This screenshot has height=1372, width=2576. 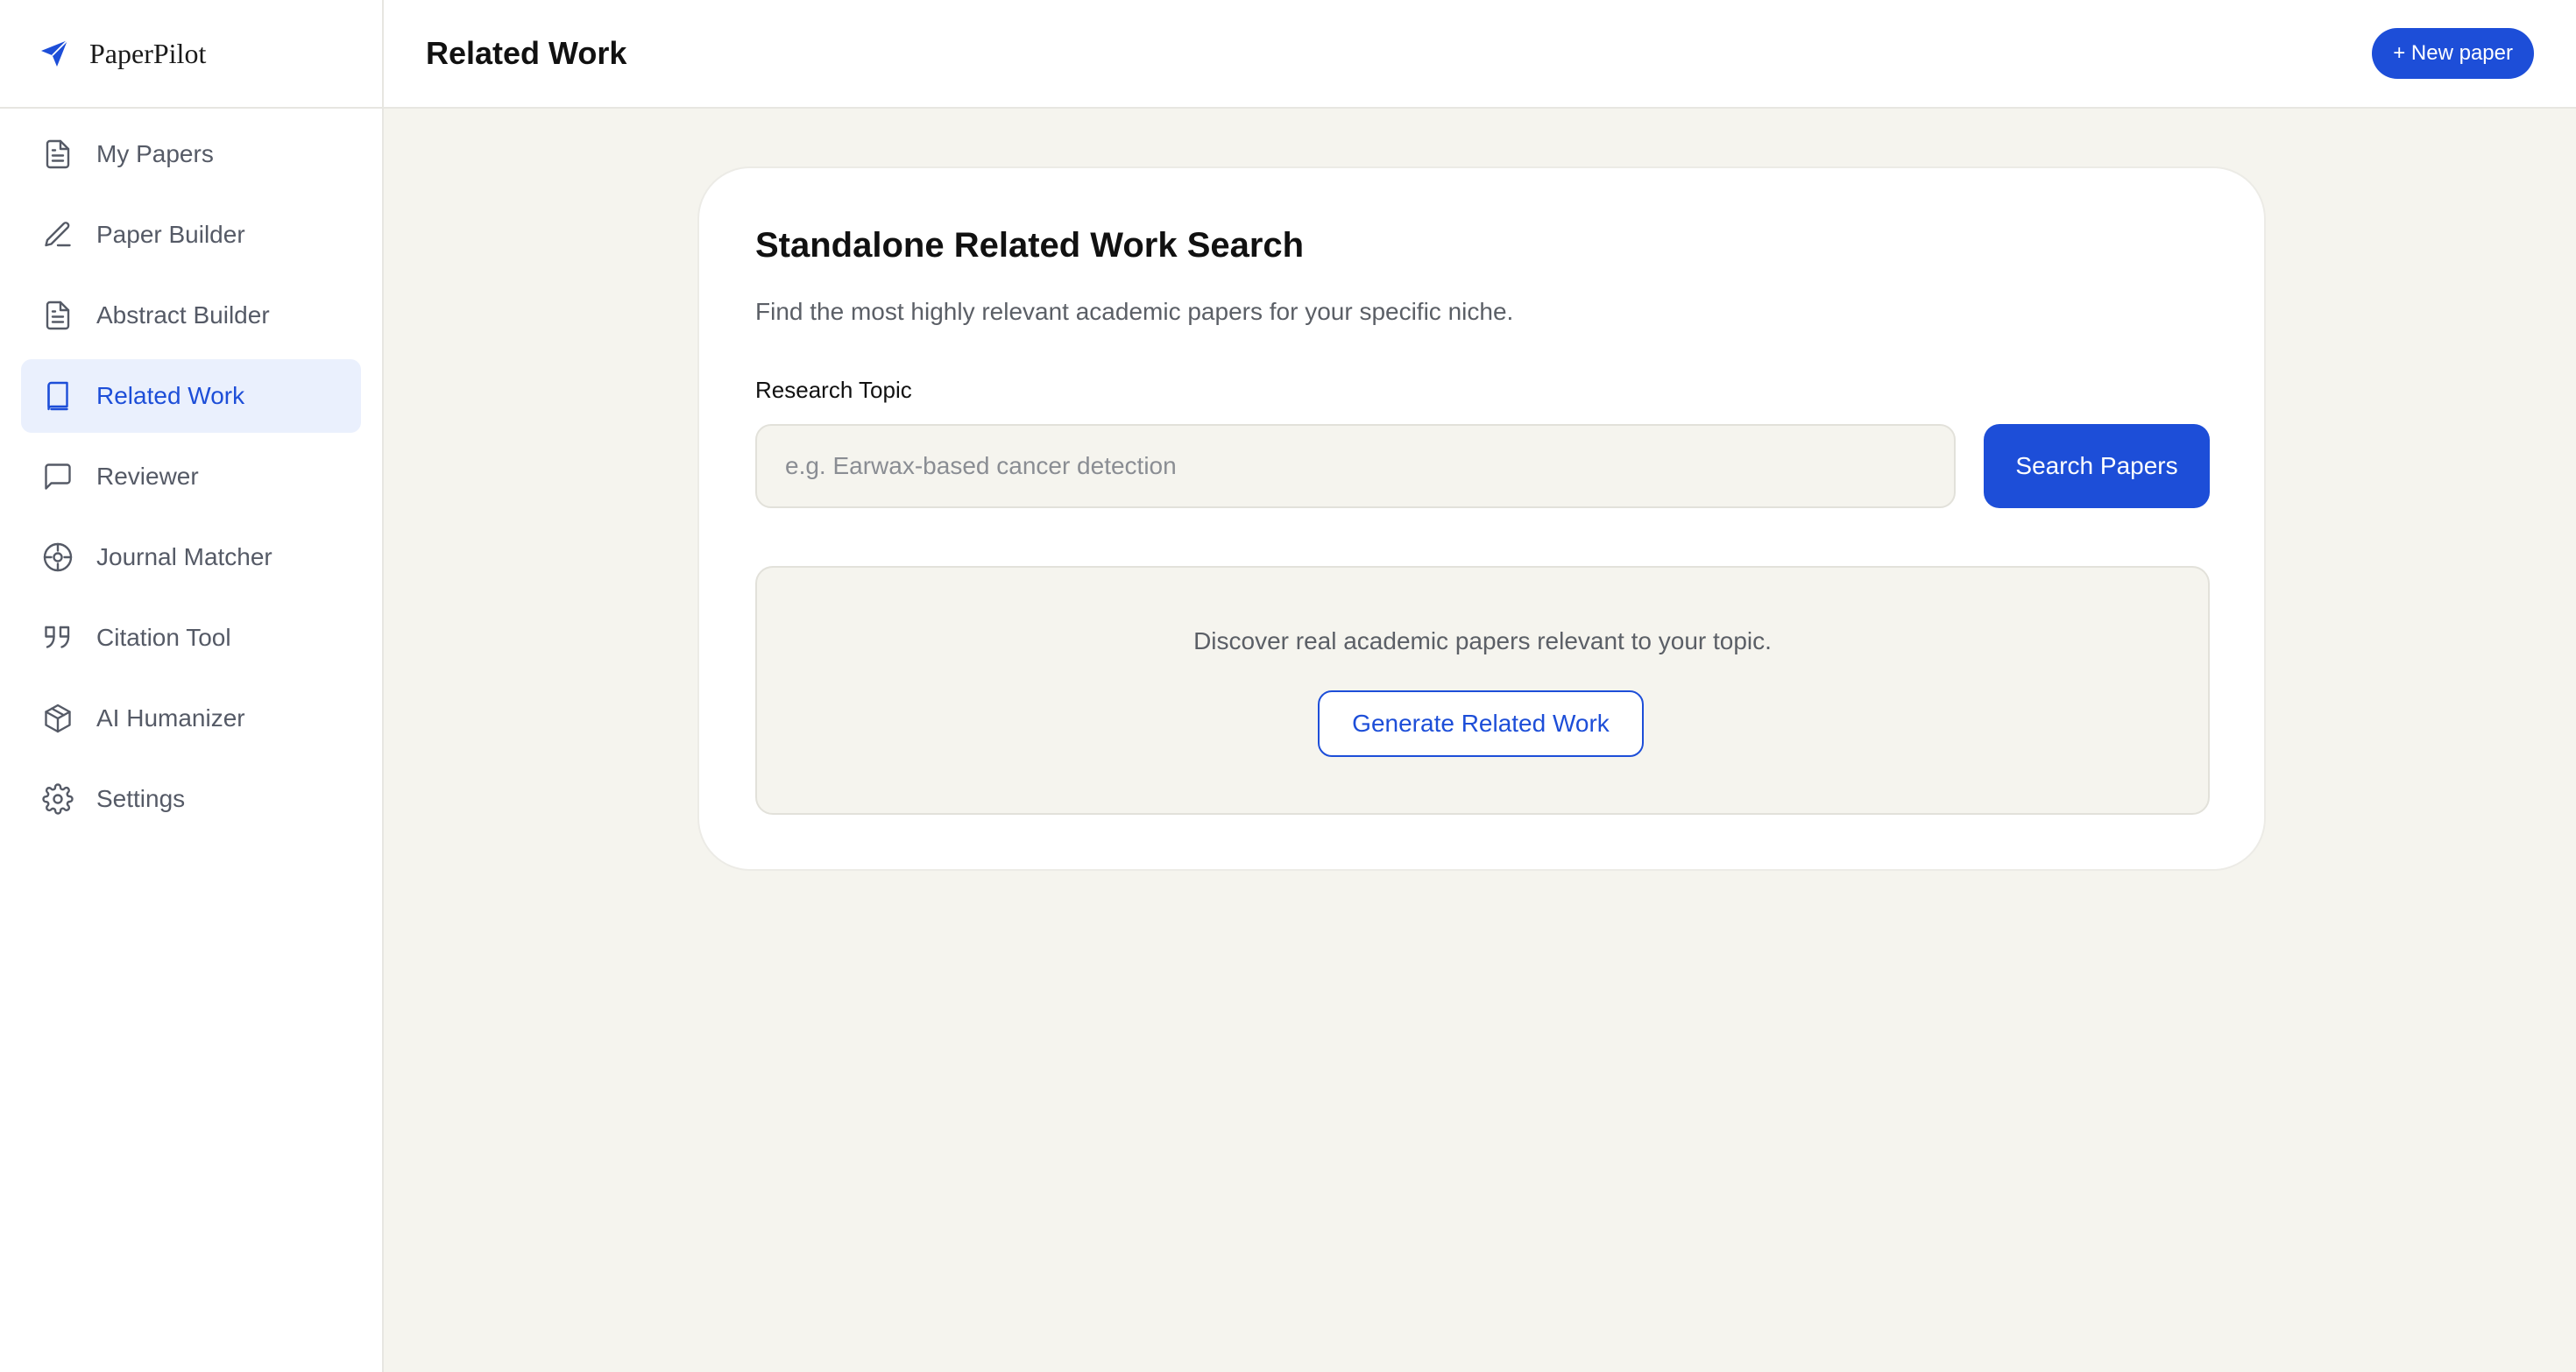 What do you see at coordinates (141, 799) in the screenshot?
I see `sidebar-item-label: Settings` at bounding box center [141, 799].